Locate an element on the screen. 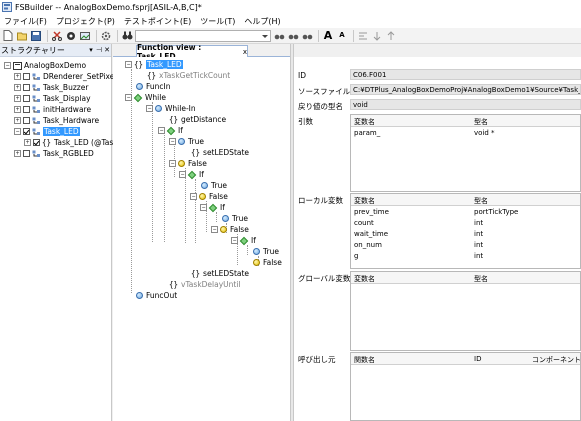 This screenshot has height=421, width=581. tree-item-inithardware: + initHardware is located at coordinates (52, 109).